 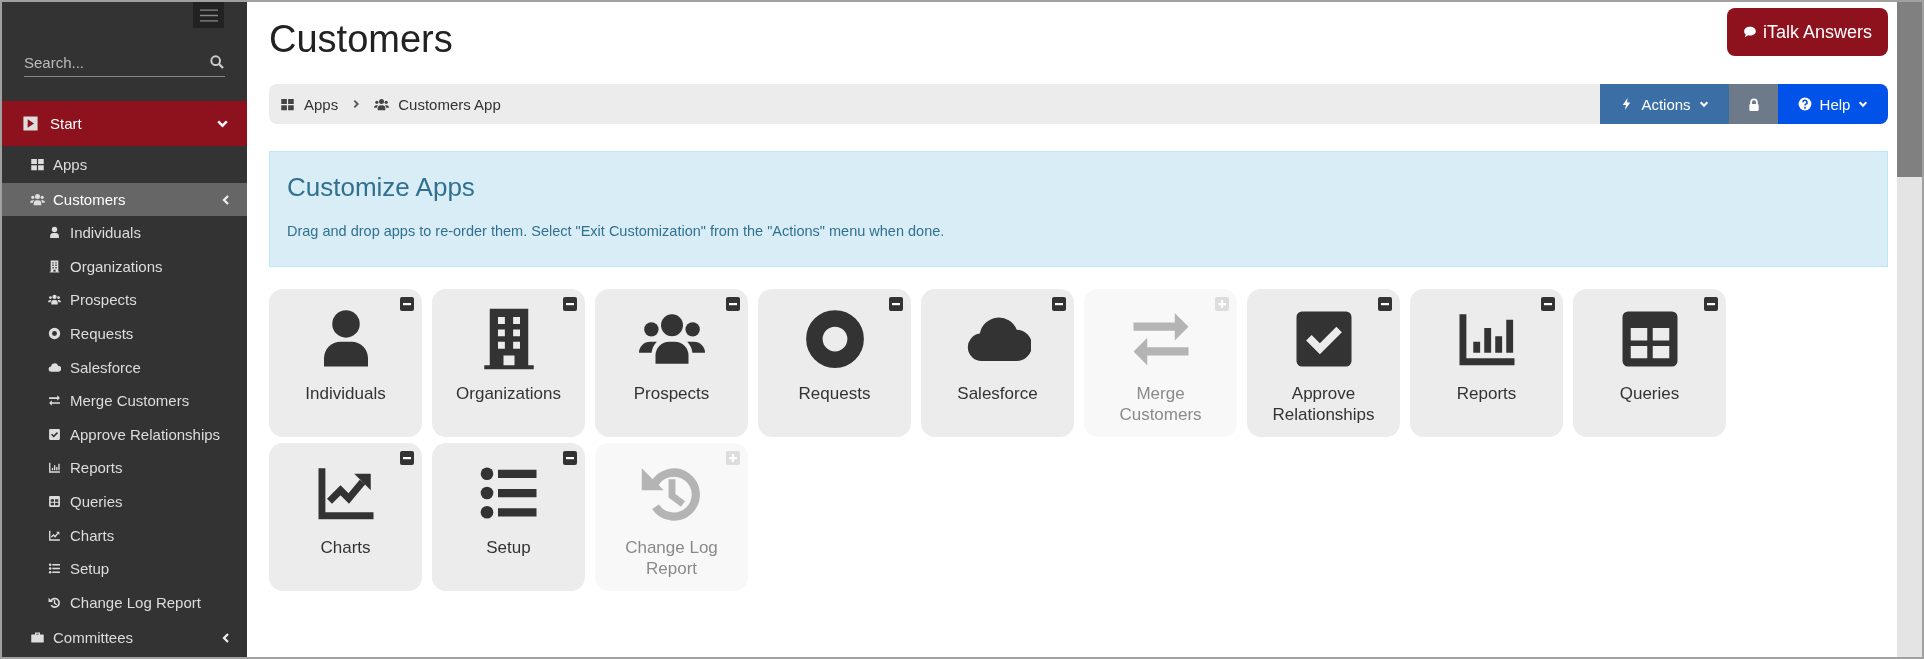 I want to click on menu-button, so click(x=208, y=15).